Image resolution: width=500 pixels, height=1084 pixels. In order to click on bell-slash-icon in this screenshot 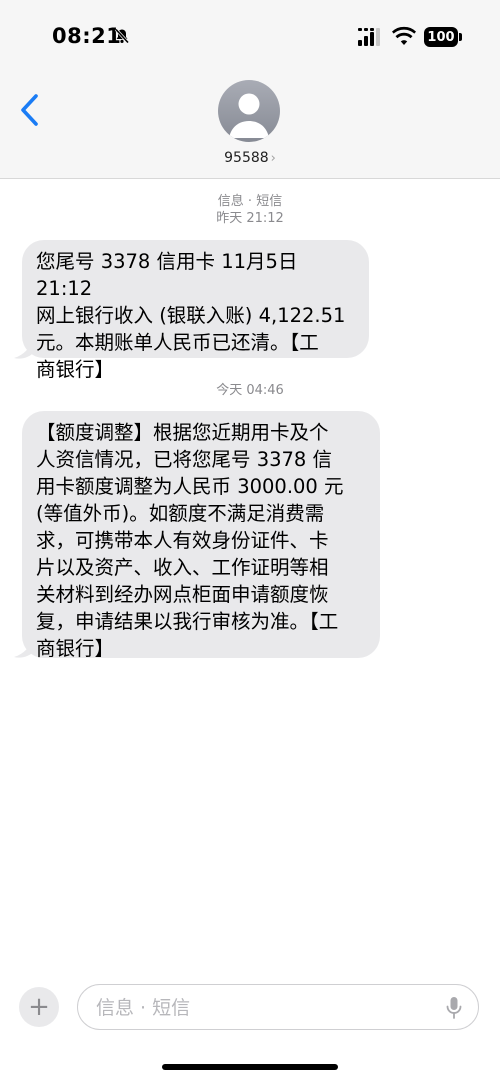, I will do `click(122, 36)`.